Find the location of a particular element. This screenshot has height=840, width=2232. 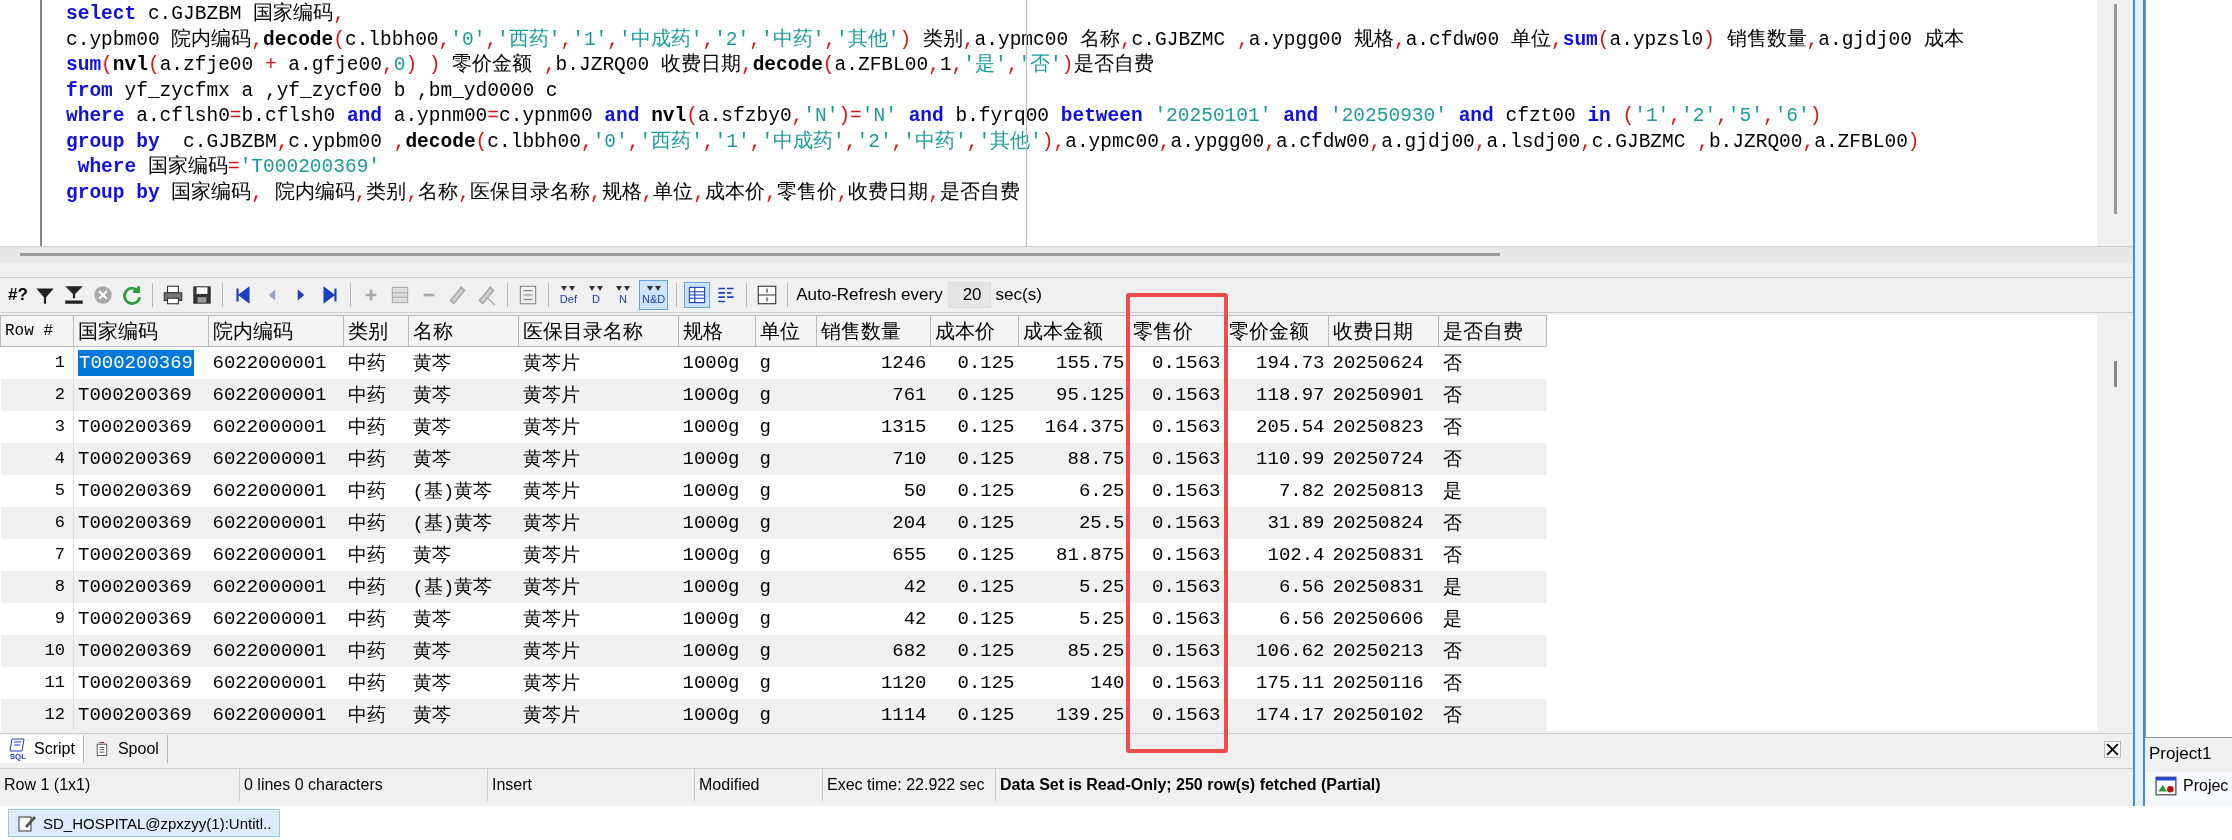

column-header: 院内编码 is located at coordinates (276, 331).